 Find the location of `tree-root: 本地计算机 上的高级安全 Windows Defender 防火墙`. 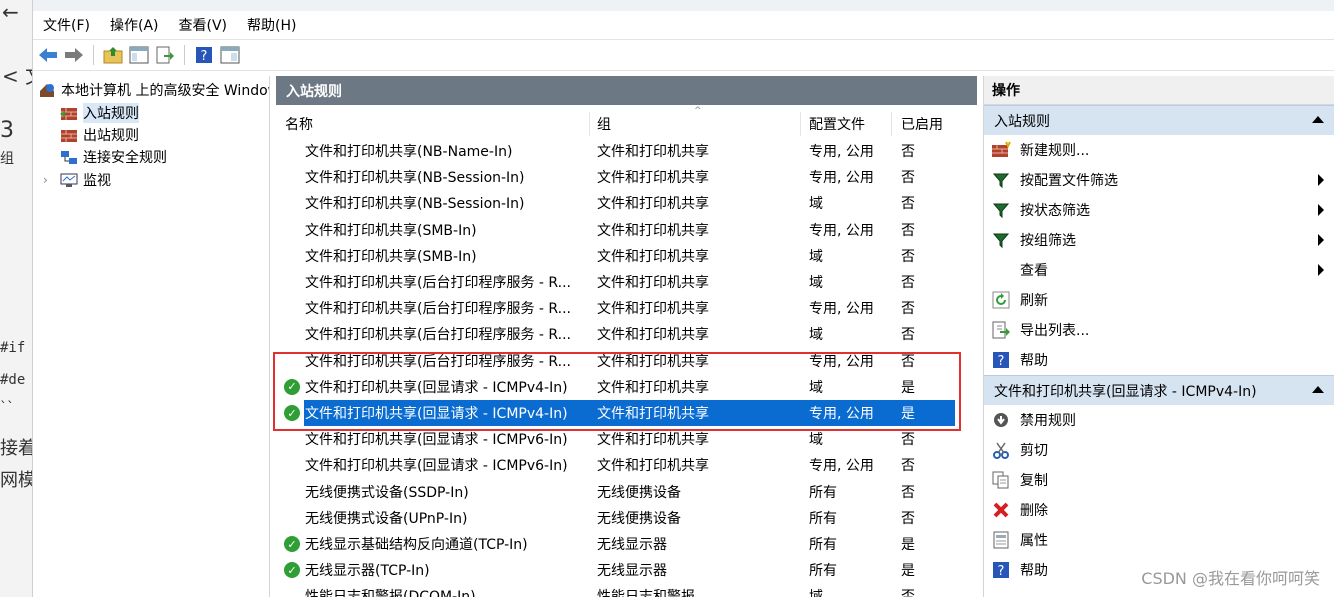

tree-root: 本地计算机 上的高级安全 Windows Defender 防火墙 is located at coordinates (153, 90).